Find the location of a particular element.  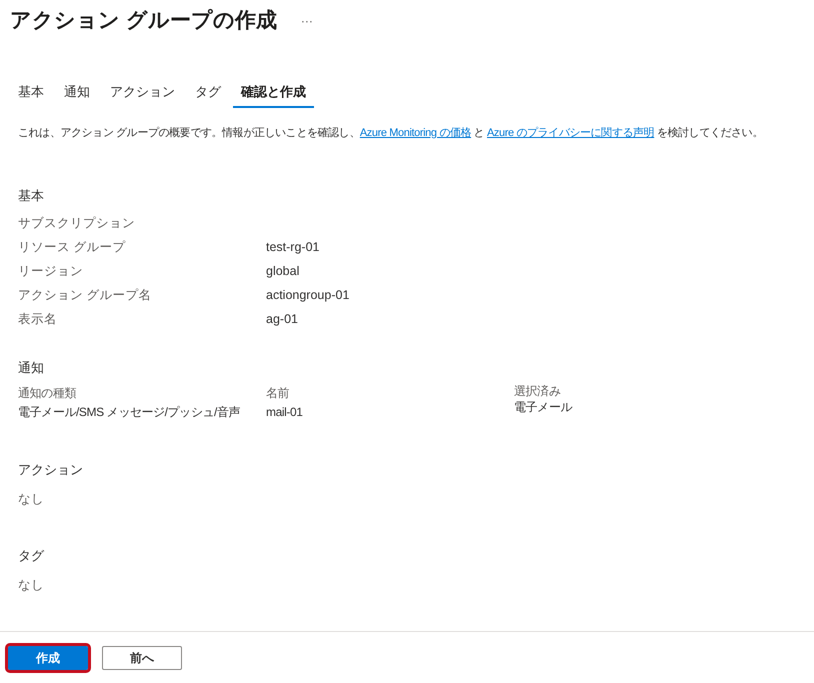

field-value: actiongroup-01 is located at coordinates (308, 295).